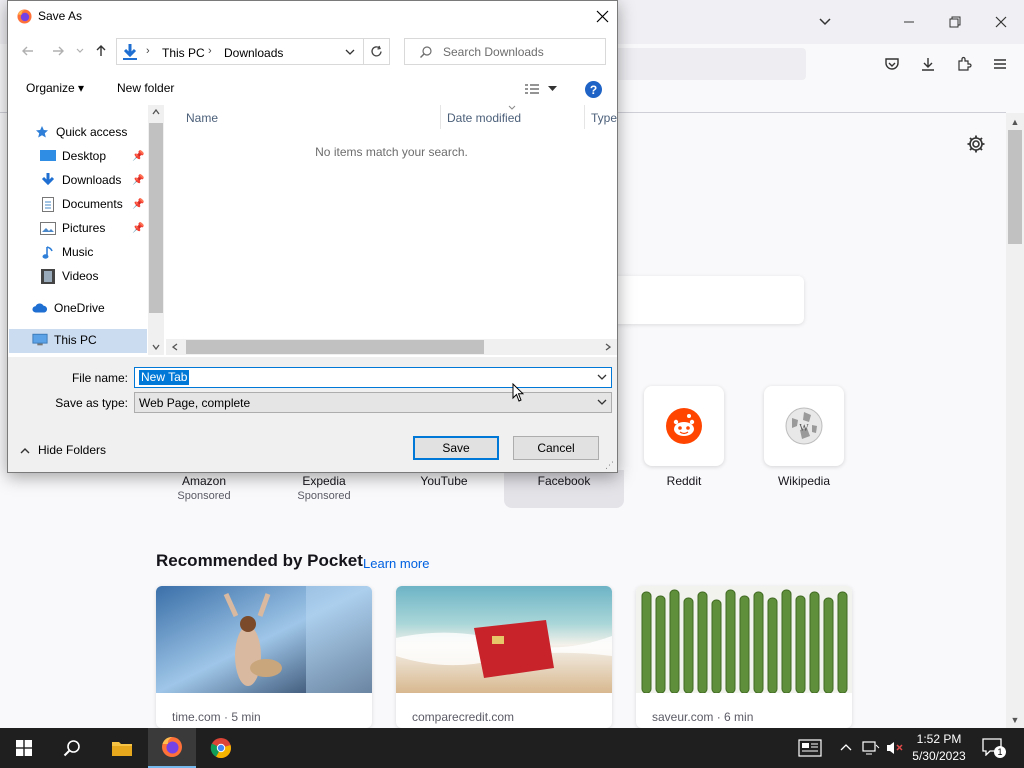 The image size is (1024, 768). What do you see at coordinates (373, 377) in the screenshot?
I see `file-name-input: New Tab` at bounding box center [373, 377].